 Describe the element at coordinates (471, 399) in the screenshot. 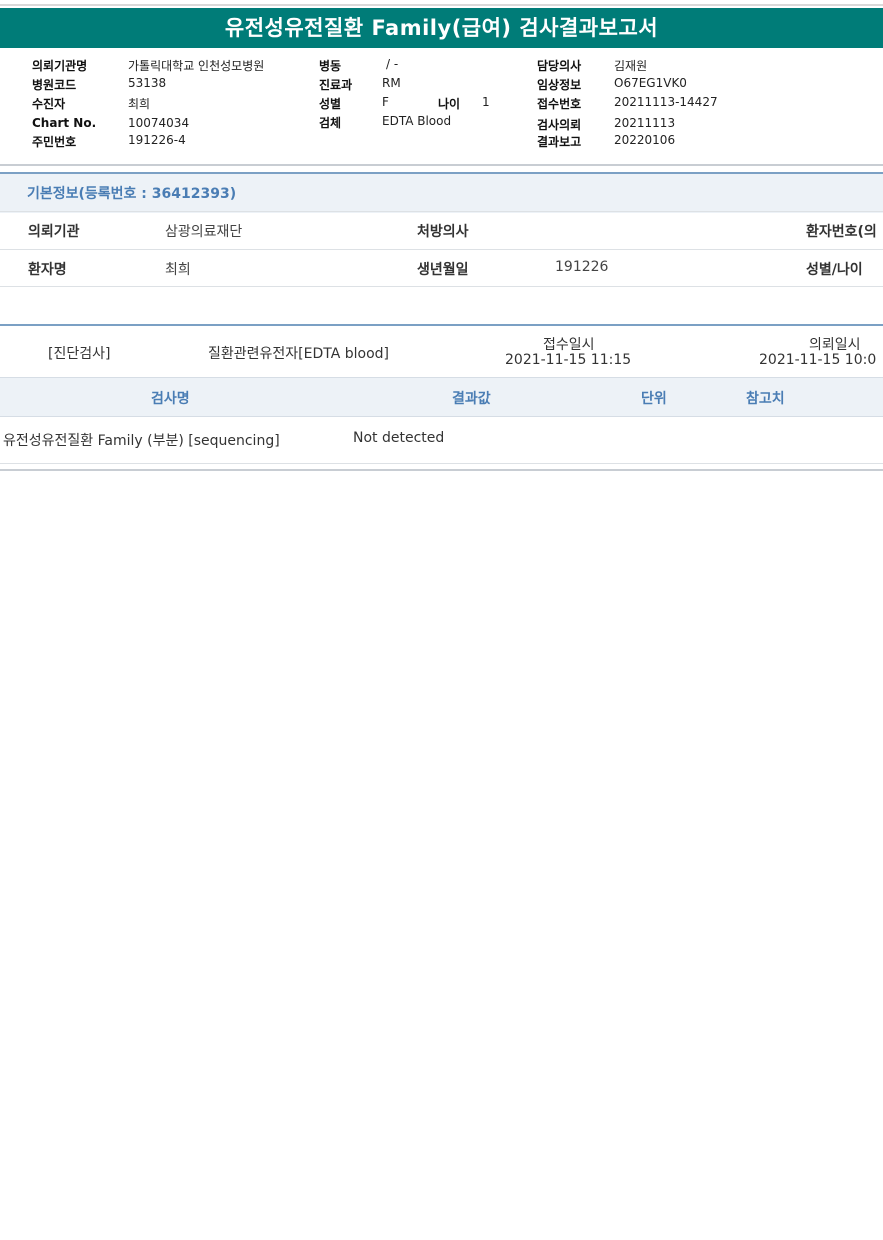

I see `column-header-result: 결과값` at that location.